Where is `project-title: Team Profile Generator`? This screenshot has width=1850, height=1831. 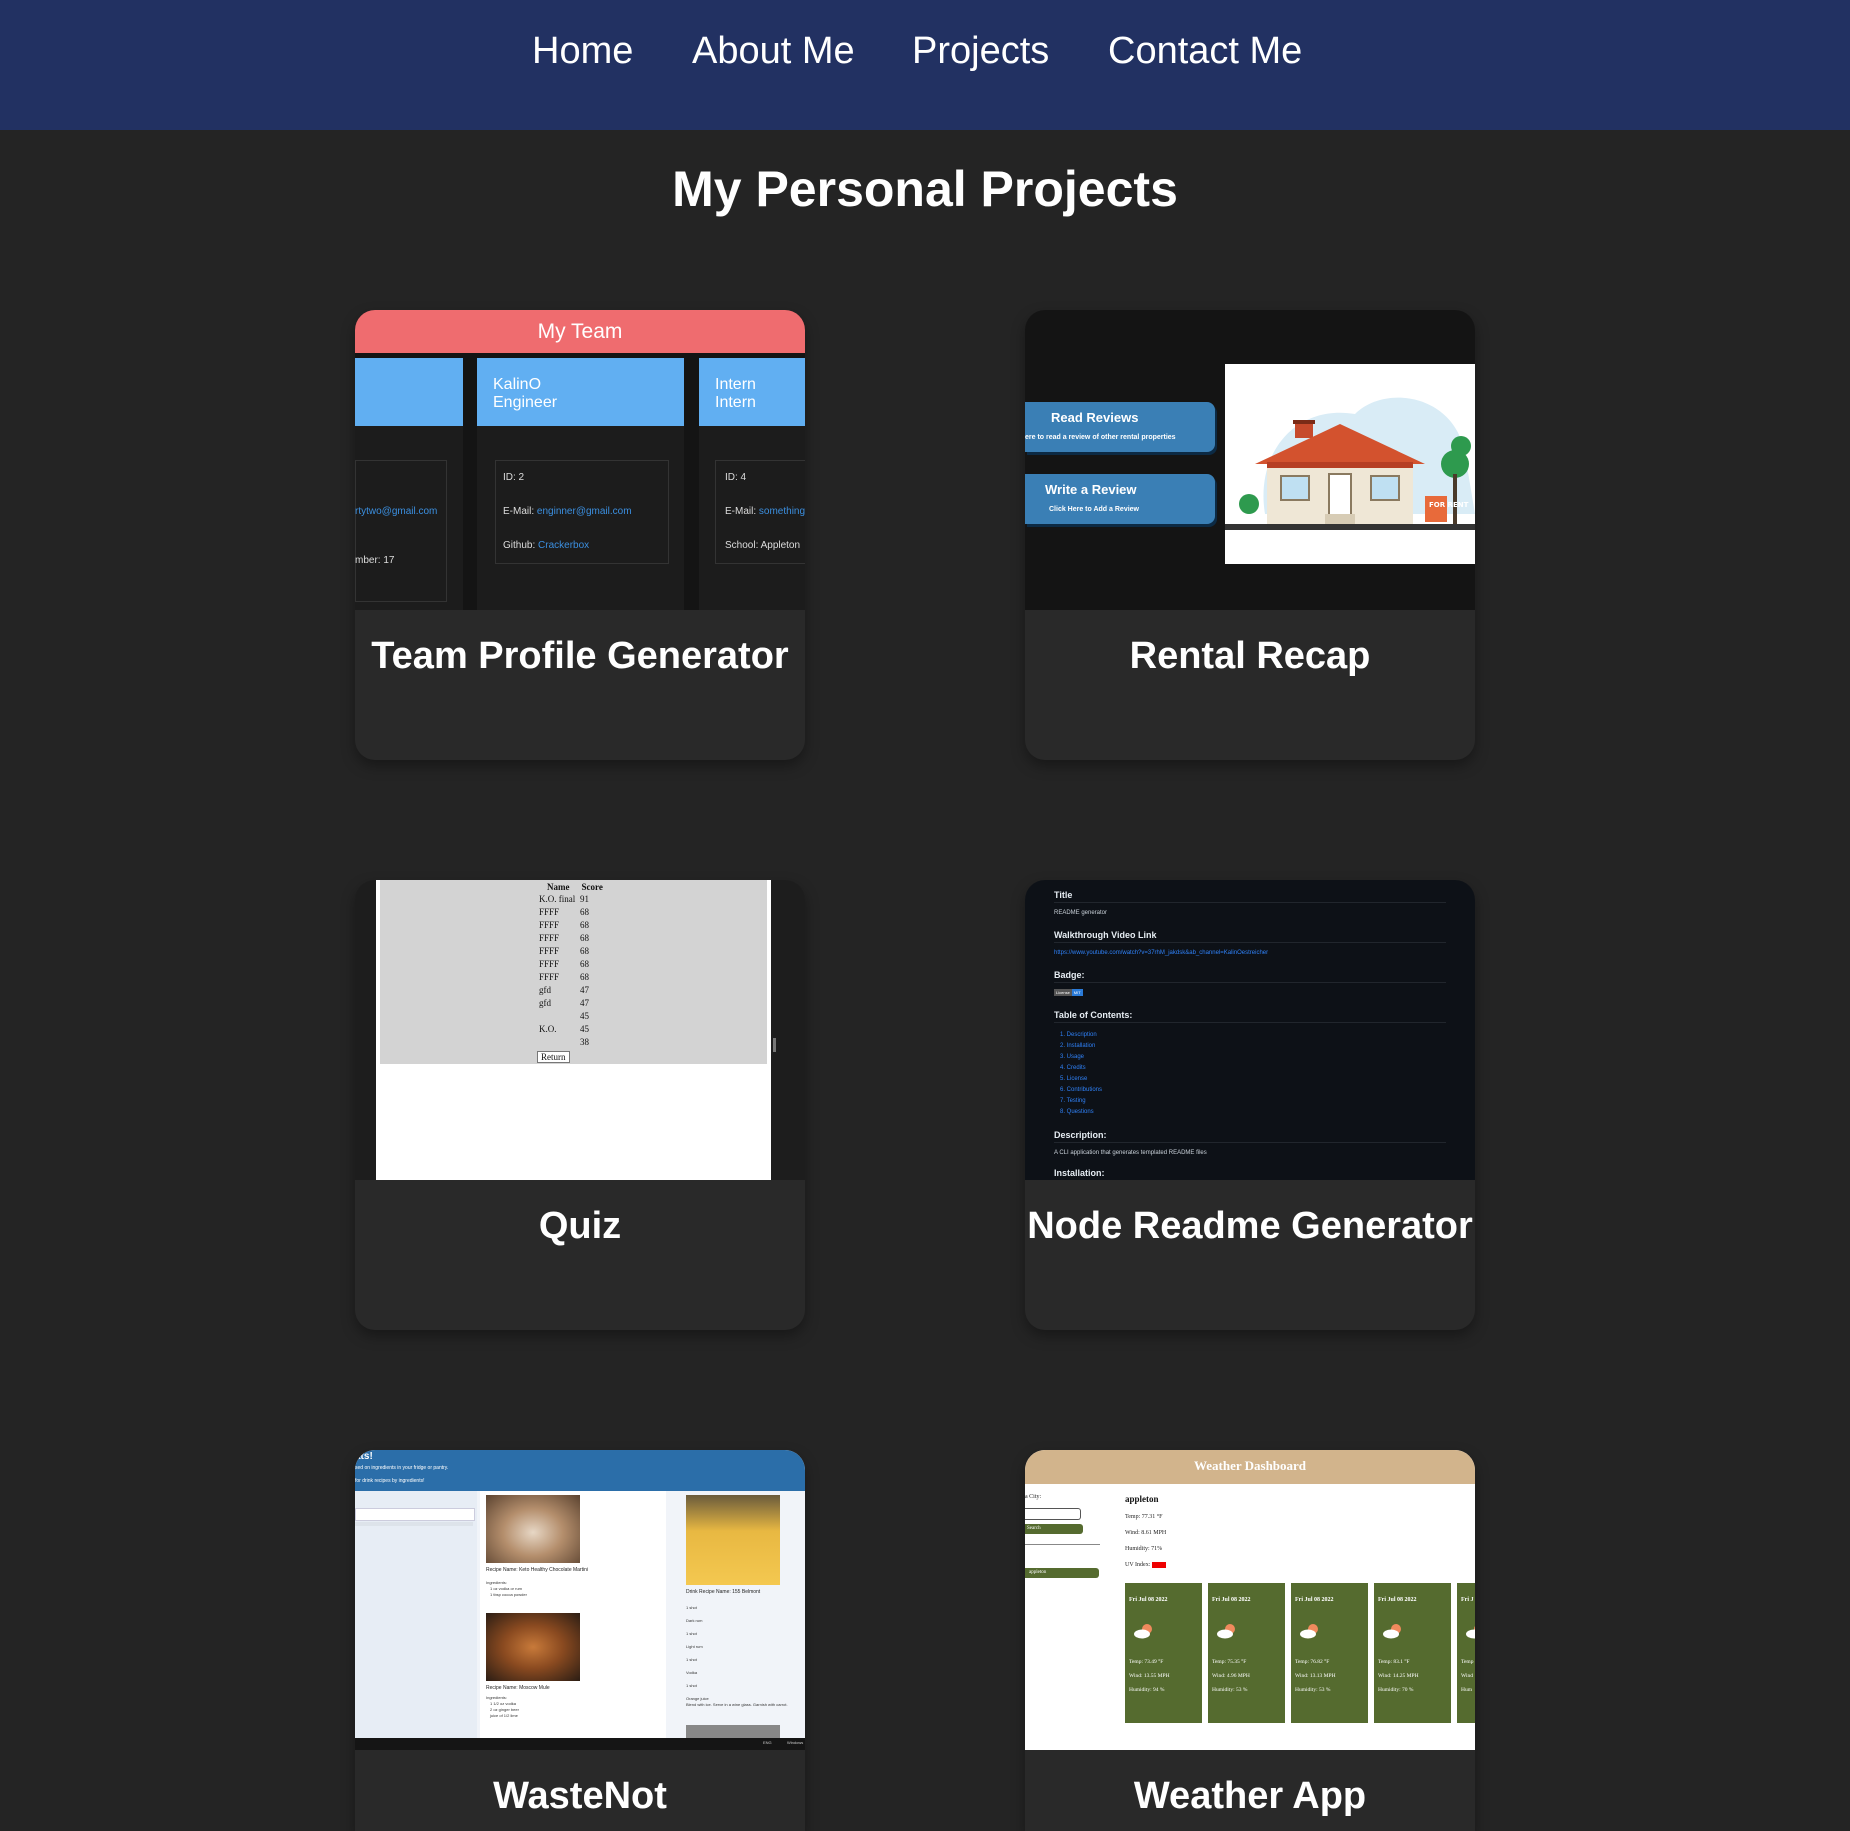
project-title: Team Profile Generator is located at coordinates (580, 656).